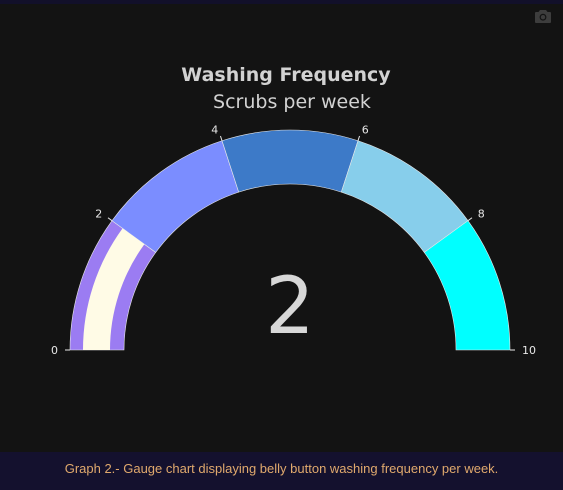 The image size is (563, 490). What do you see at coordinates (286, 75) in the screenshot?
I see `chart-title: Washing Frequency` at bounding box center [286, 75].